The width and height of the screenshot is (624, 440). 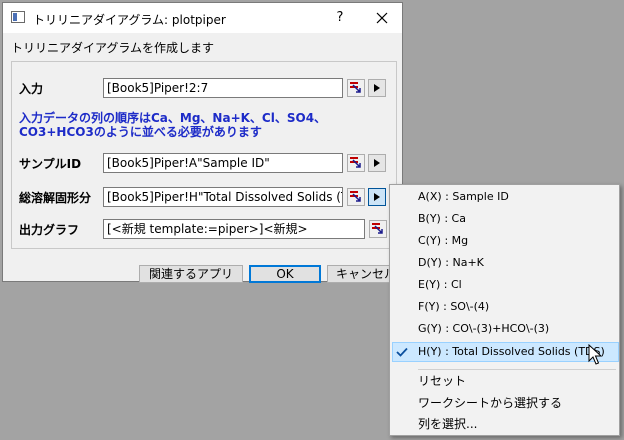 What do you see at coordinates (517, 369) in the screenshot?
I see `menu-separator` at bounding box center [517, 369].